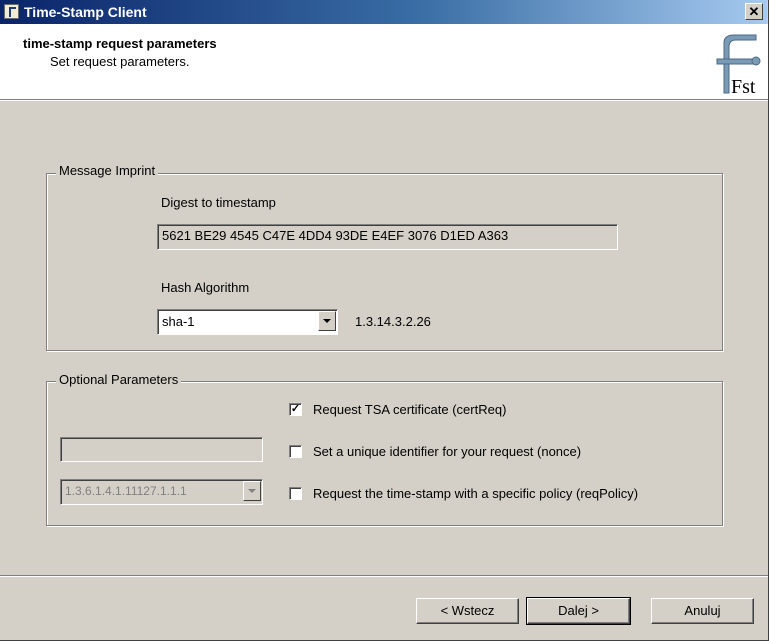  I want to click on message-imprint-label: Message Imprint, so click(107, 170).